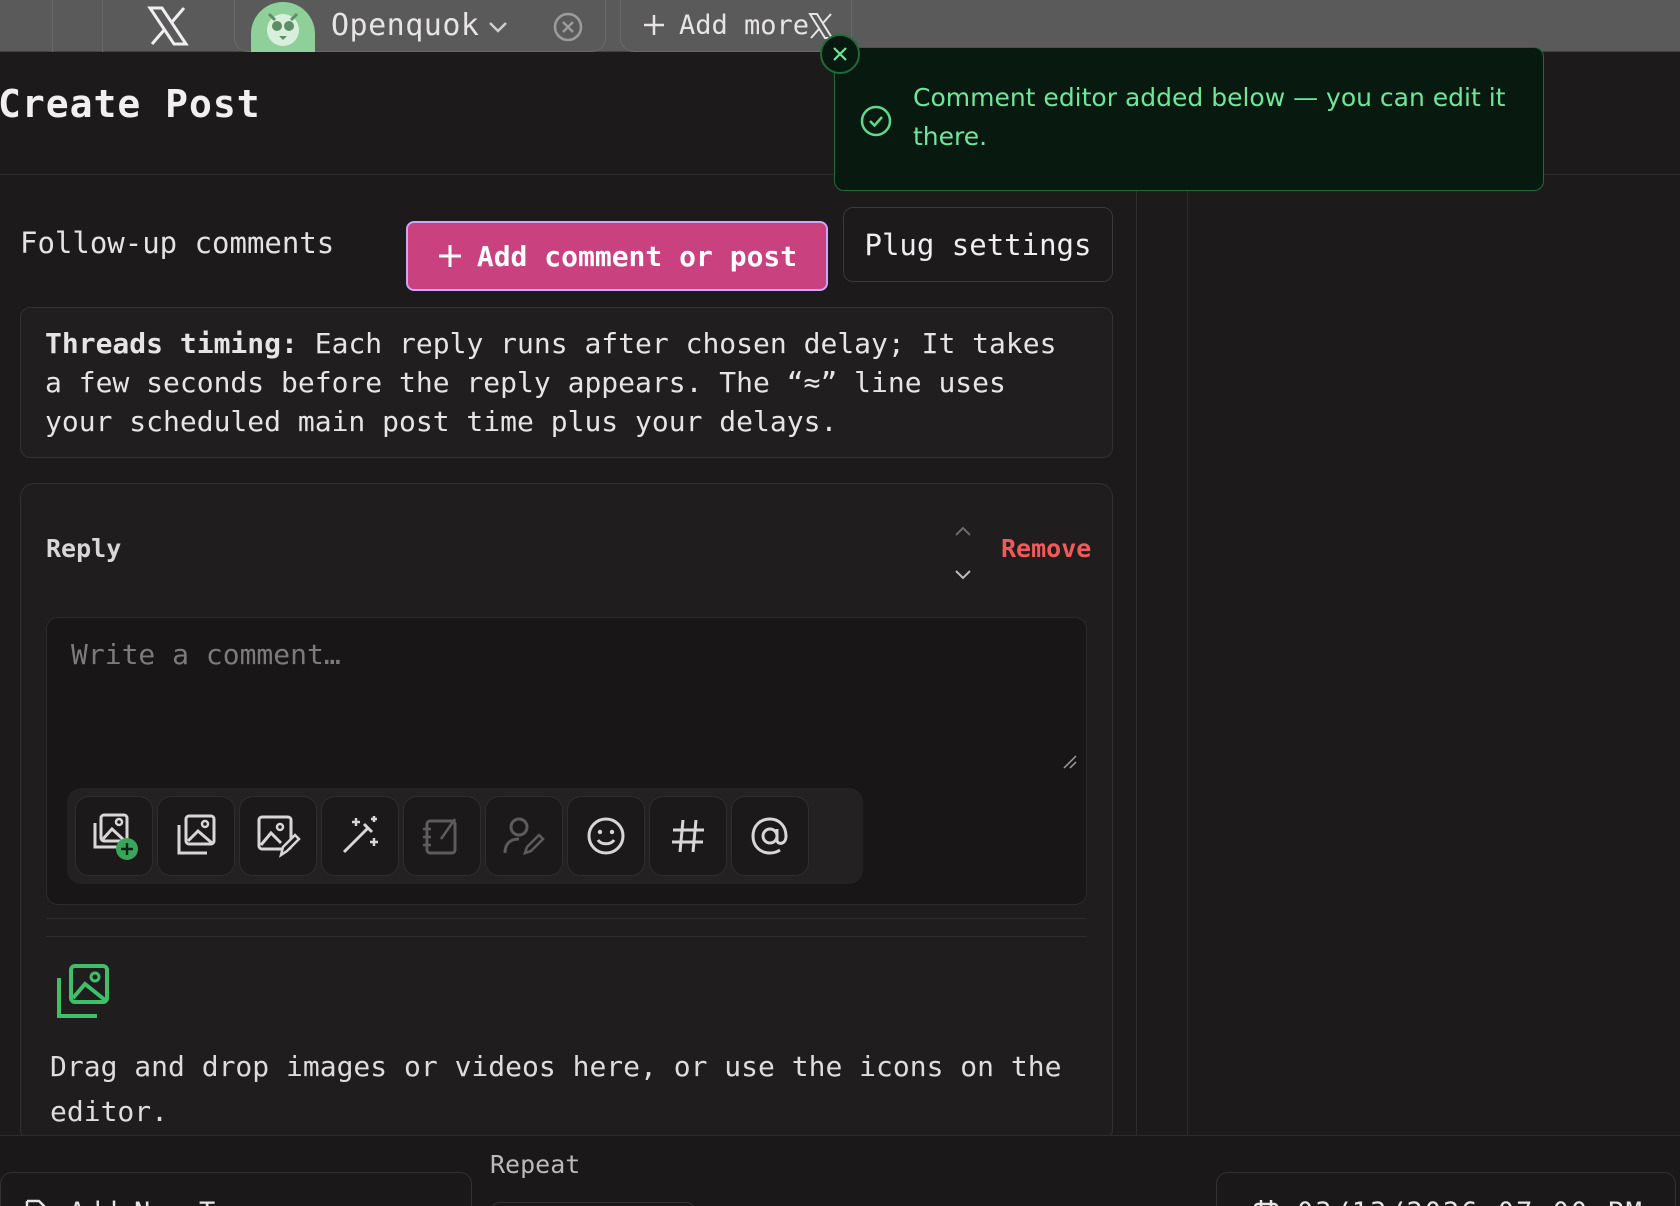  Describe the element at coordinates (405, 25) in the screenshot. I see `account-name: Openquok` at that location.